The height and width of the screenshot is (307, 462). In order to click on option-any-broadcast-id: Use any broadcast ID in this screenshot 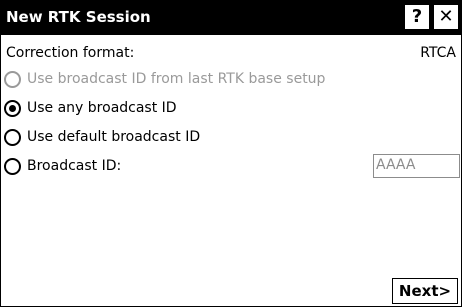, I will do `click(184, 110)`.